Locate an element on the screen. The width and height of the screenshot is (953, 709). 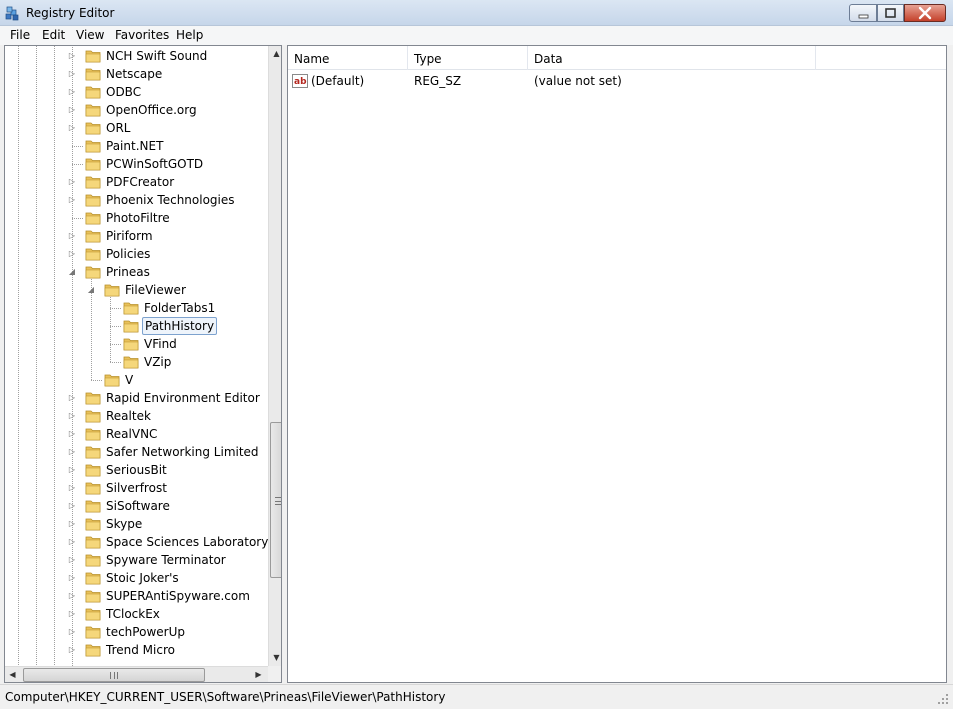
minimize-button is located at coordinates (863, 13).